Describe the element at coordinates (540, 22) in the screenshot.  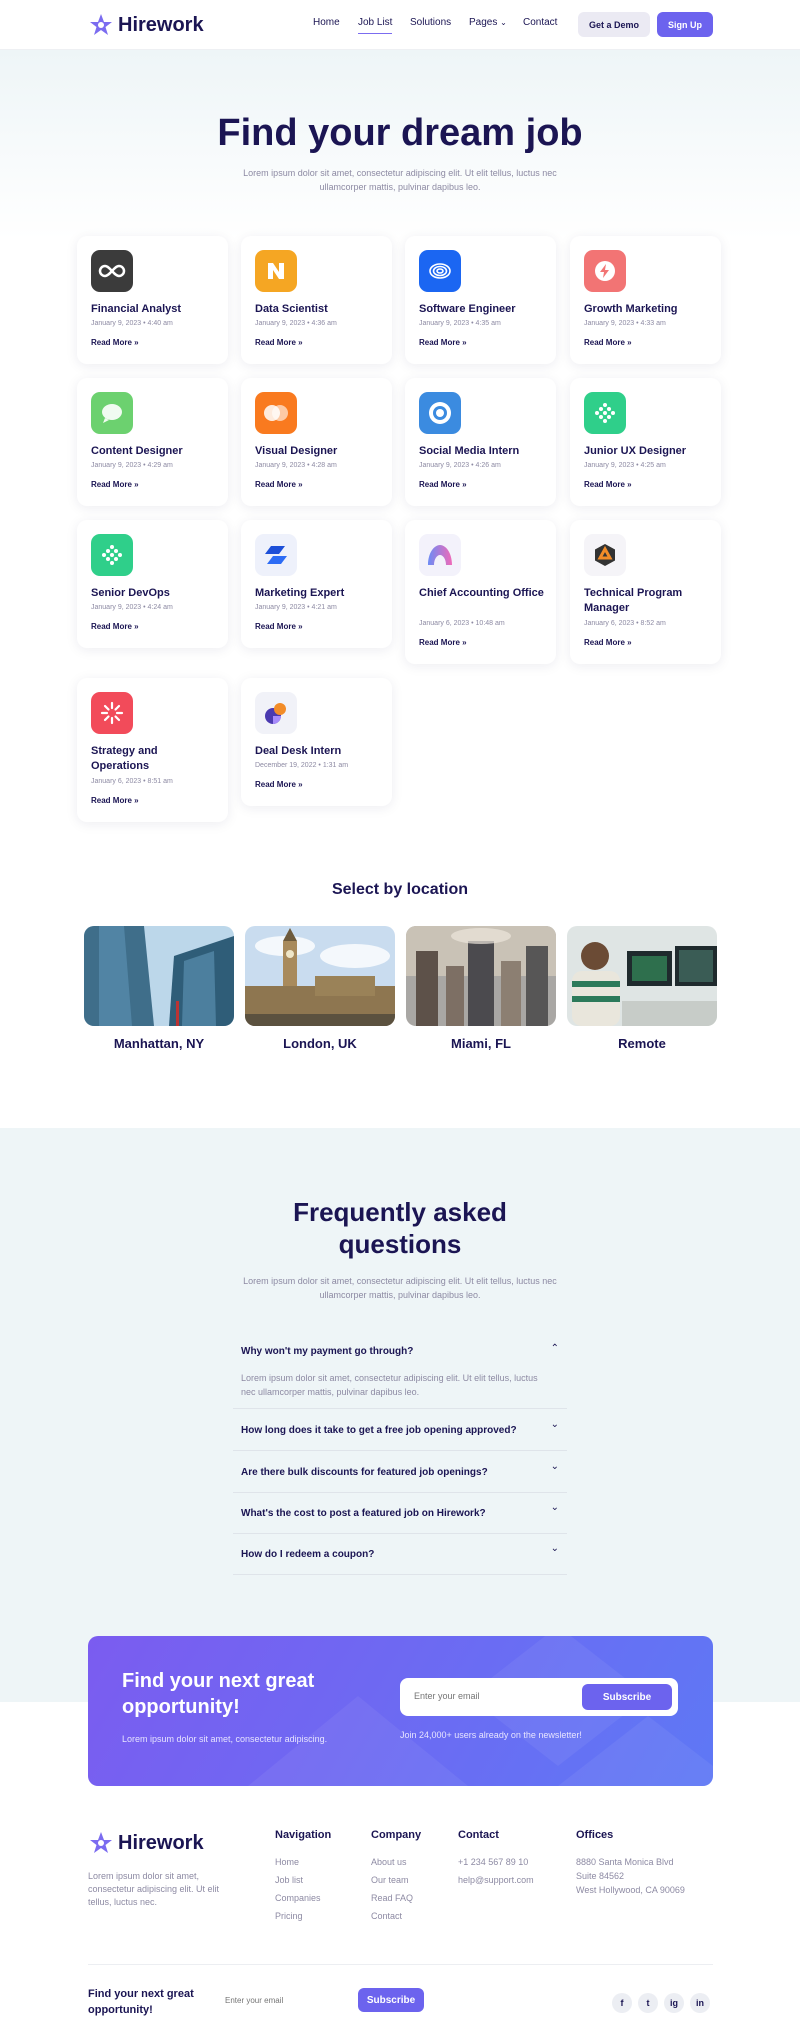
I see `nav-contact: Contact` at that location.